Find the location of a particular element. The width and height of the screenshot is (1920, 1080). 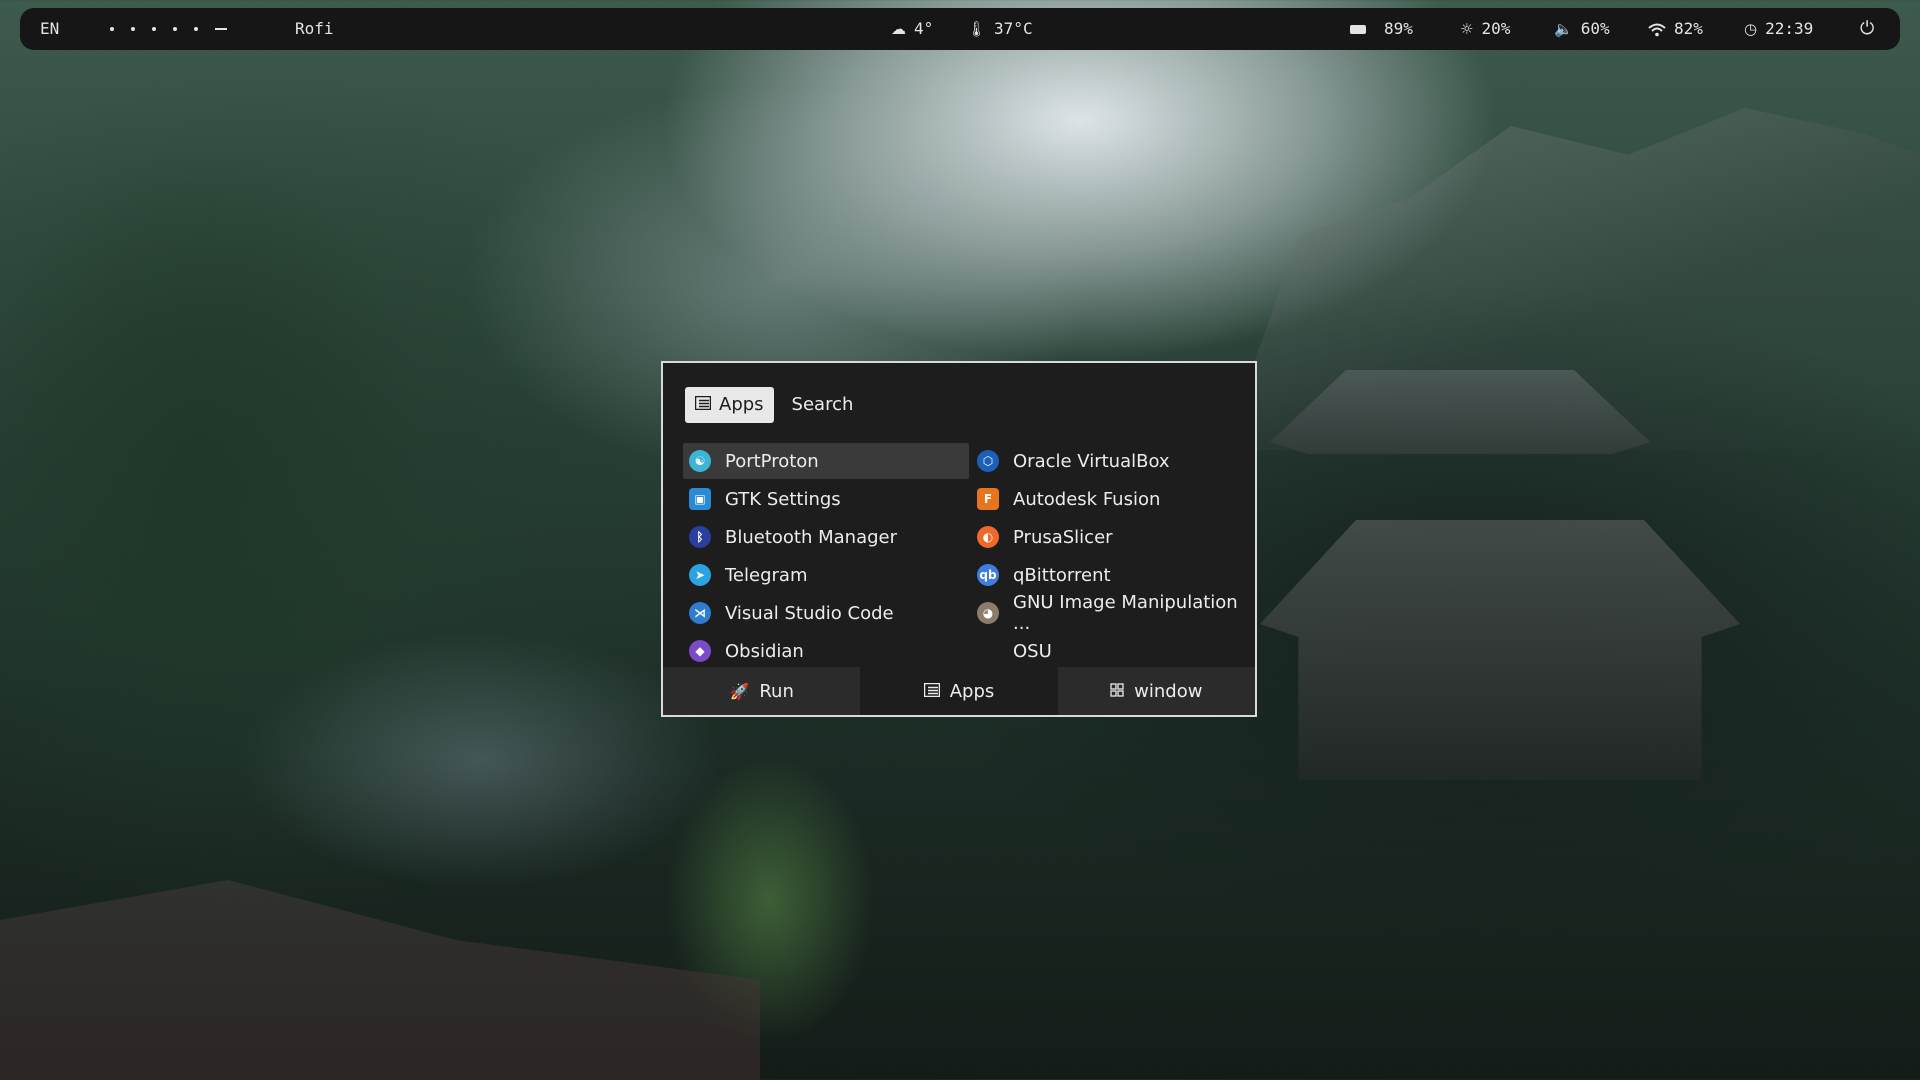

wallpaper-moss is located at coordinates (770, 900).